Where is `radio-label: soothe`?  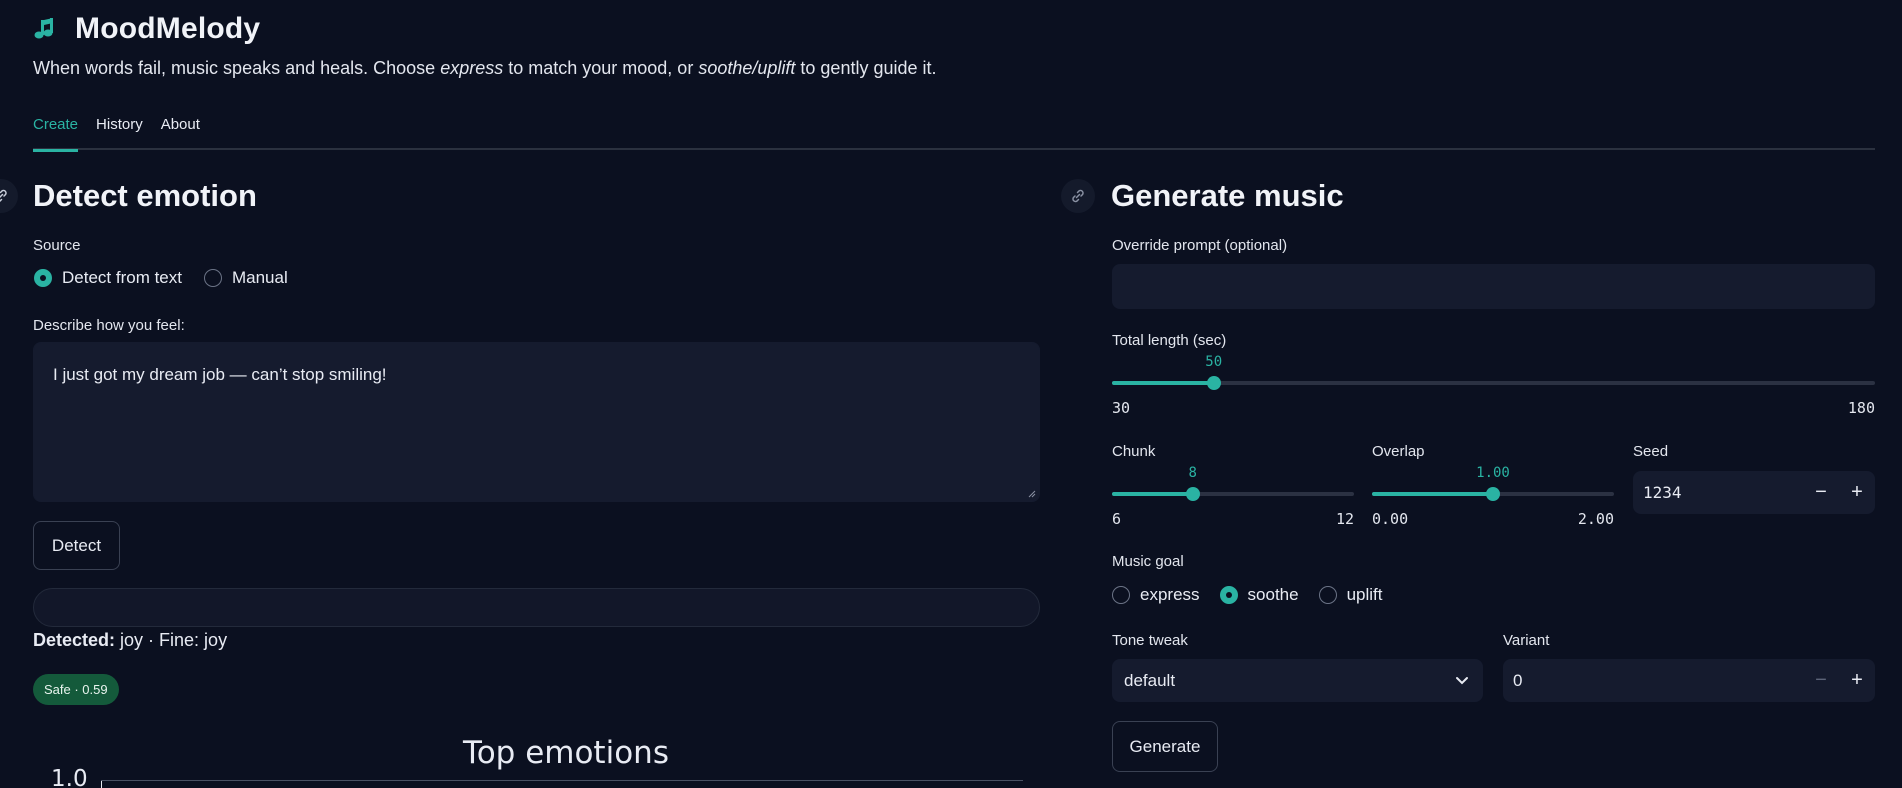 radio-label: soothe is located at coordinates (1273, 594).